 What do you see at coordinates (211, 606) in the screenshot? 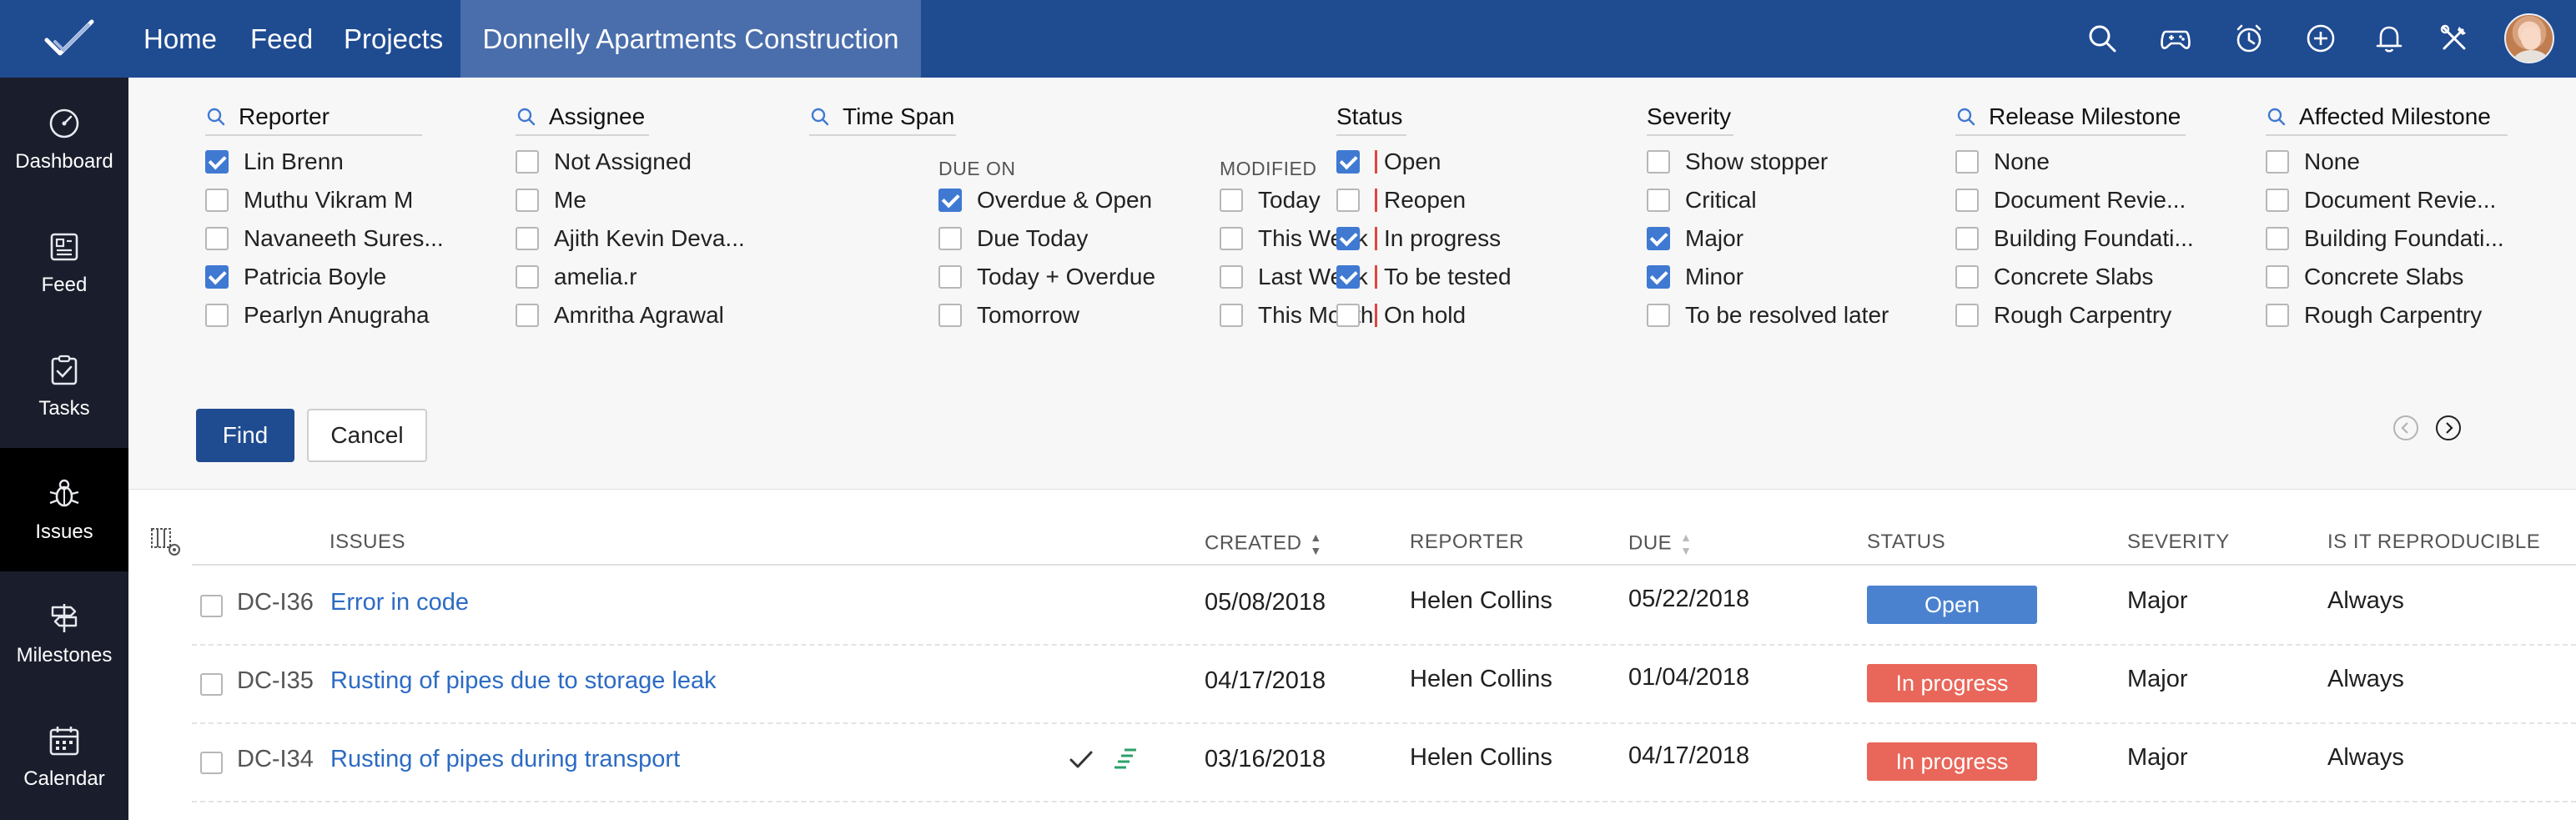
I see `row-checkbox` at bounding box center [211, 606].